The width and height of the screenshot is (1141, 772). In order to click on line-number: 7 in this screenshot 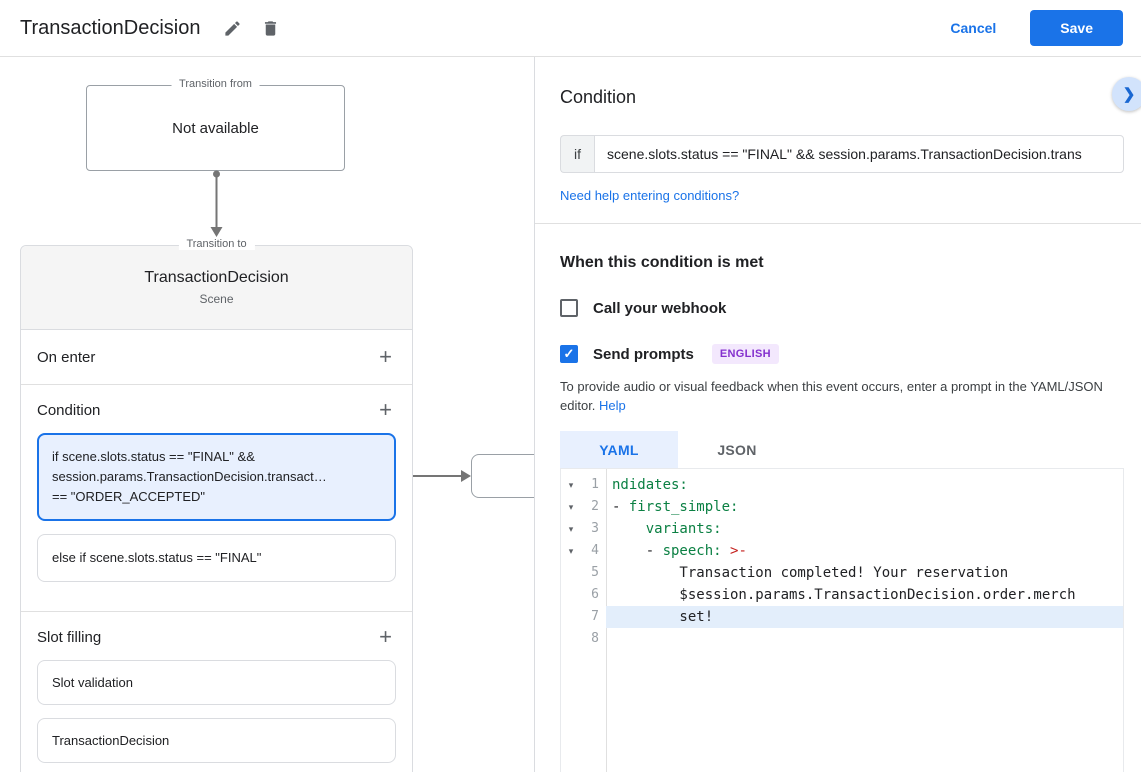, I will do `click(595, 616)`.